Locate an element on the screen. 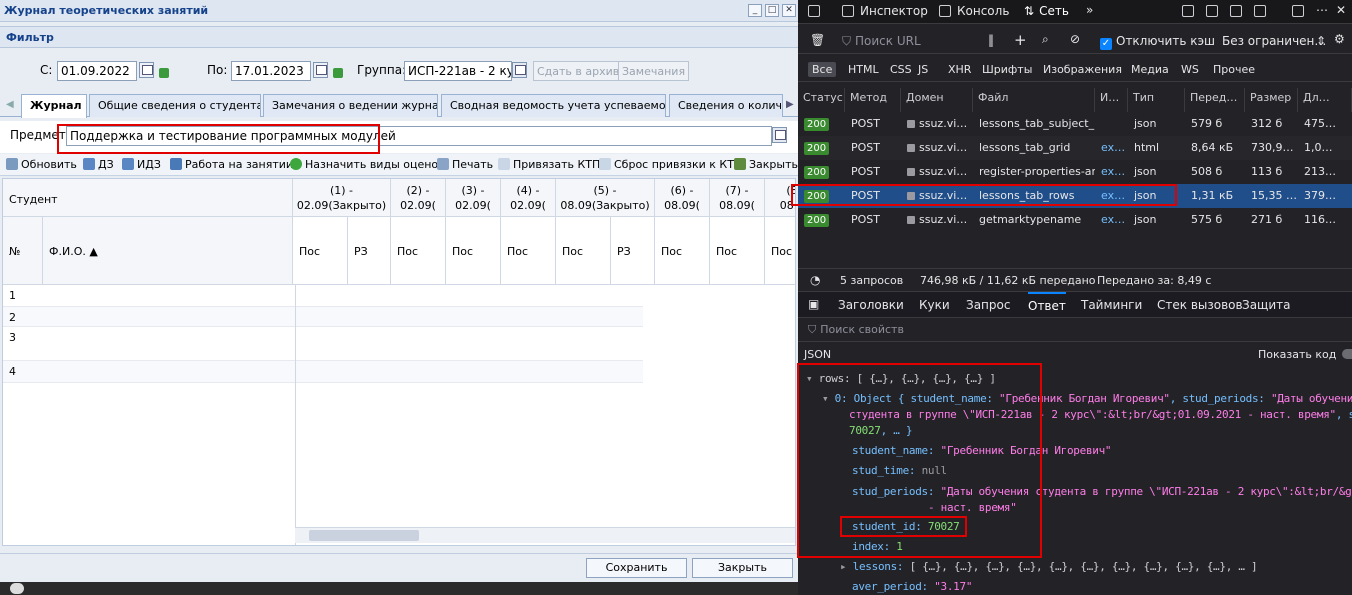 This screenshot has height=595, width=1352. filter-panel-header: Фильтр is located at coordinates (399, 37).